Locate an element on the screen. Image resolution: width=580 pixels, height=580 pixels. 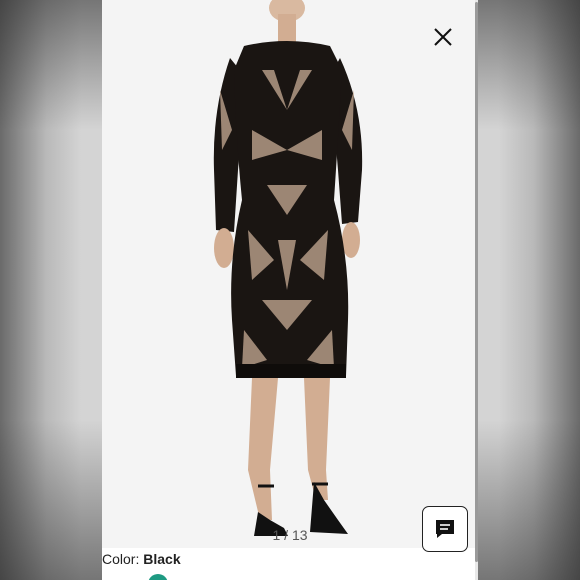
chat-button is located at coordinates (445, 529).